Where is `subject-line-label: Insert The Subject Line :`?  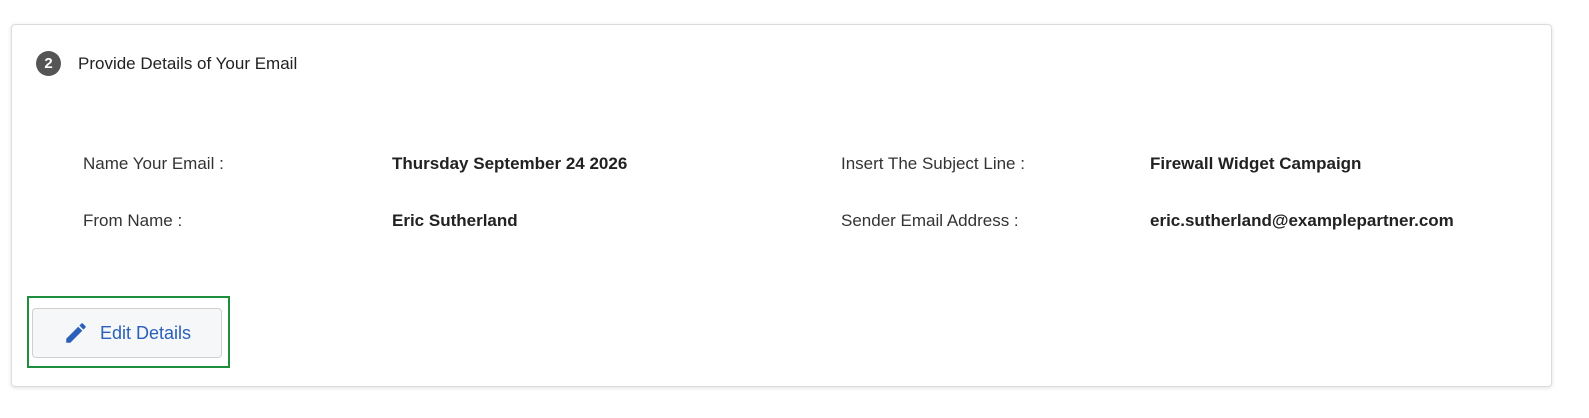 subject-line-label: Insert The Subject Line : is located at coordinates (933, 163).